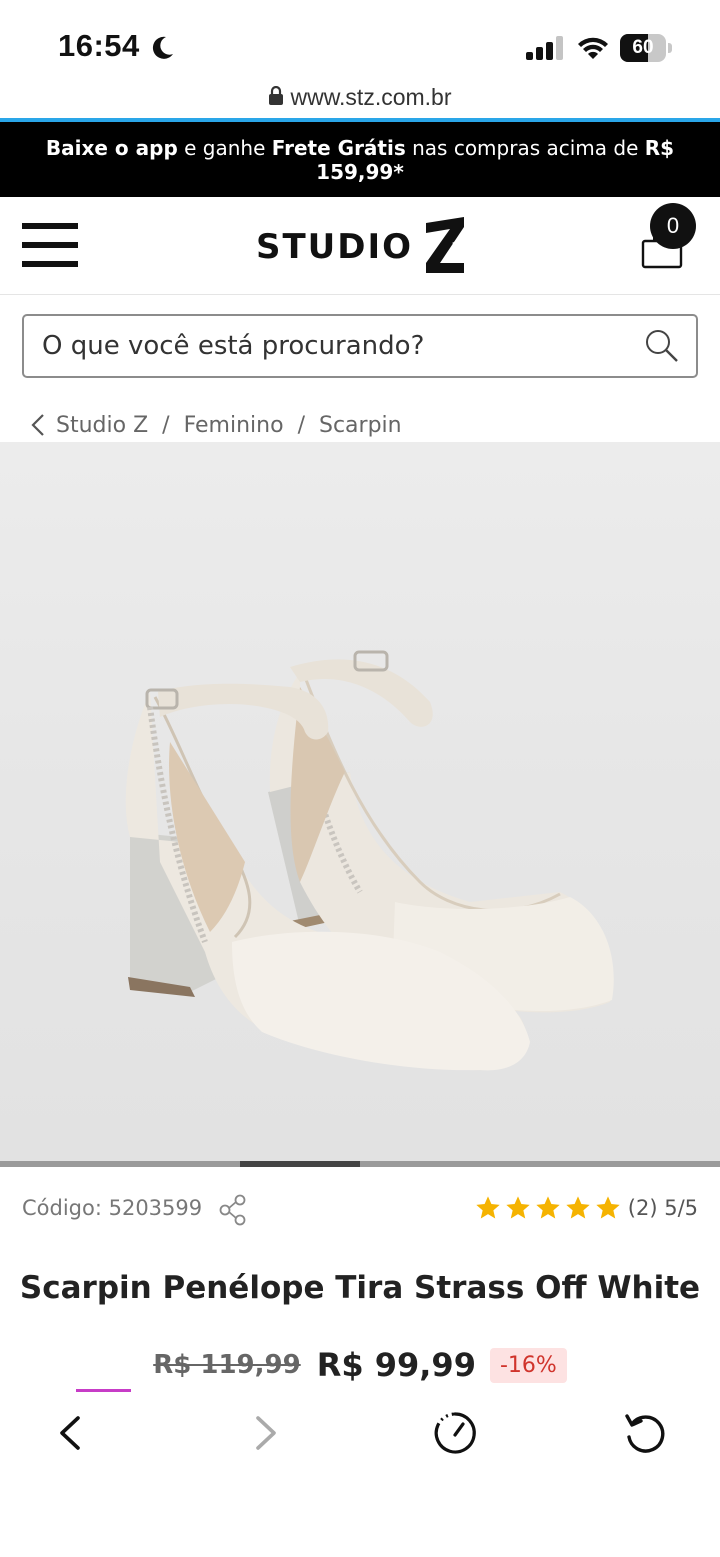  Describe the element at coordinates (233, 1210) in the screenshot. I see `share-icon` at that location.